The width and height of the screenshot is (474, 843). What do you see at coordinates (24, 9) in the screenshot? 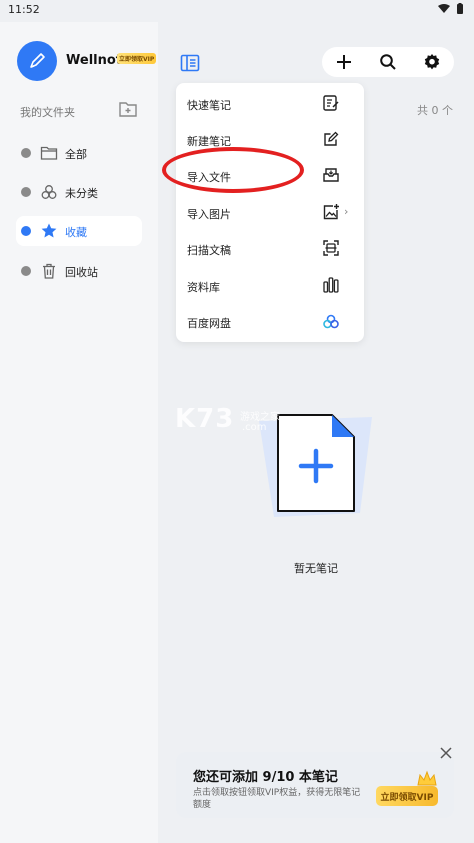
I see `status-time: 11:52` at bounding box center [24, 9].